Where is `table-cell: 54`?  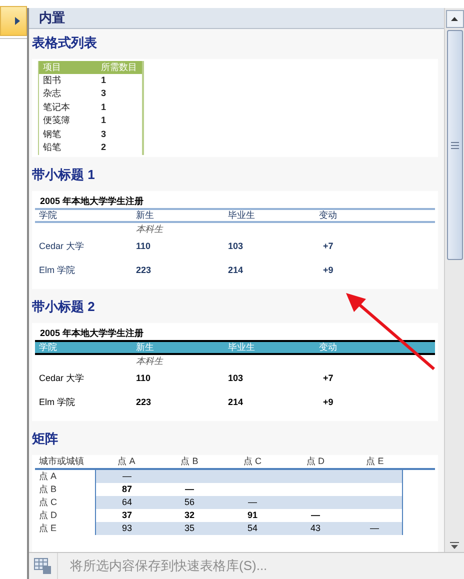
table-cell: 54 is located at coordinates (252, 528).